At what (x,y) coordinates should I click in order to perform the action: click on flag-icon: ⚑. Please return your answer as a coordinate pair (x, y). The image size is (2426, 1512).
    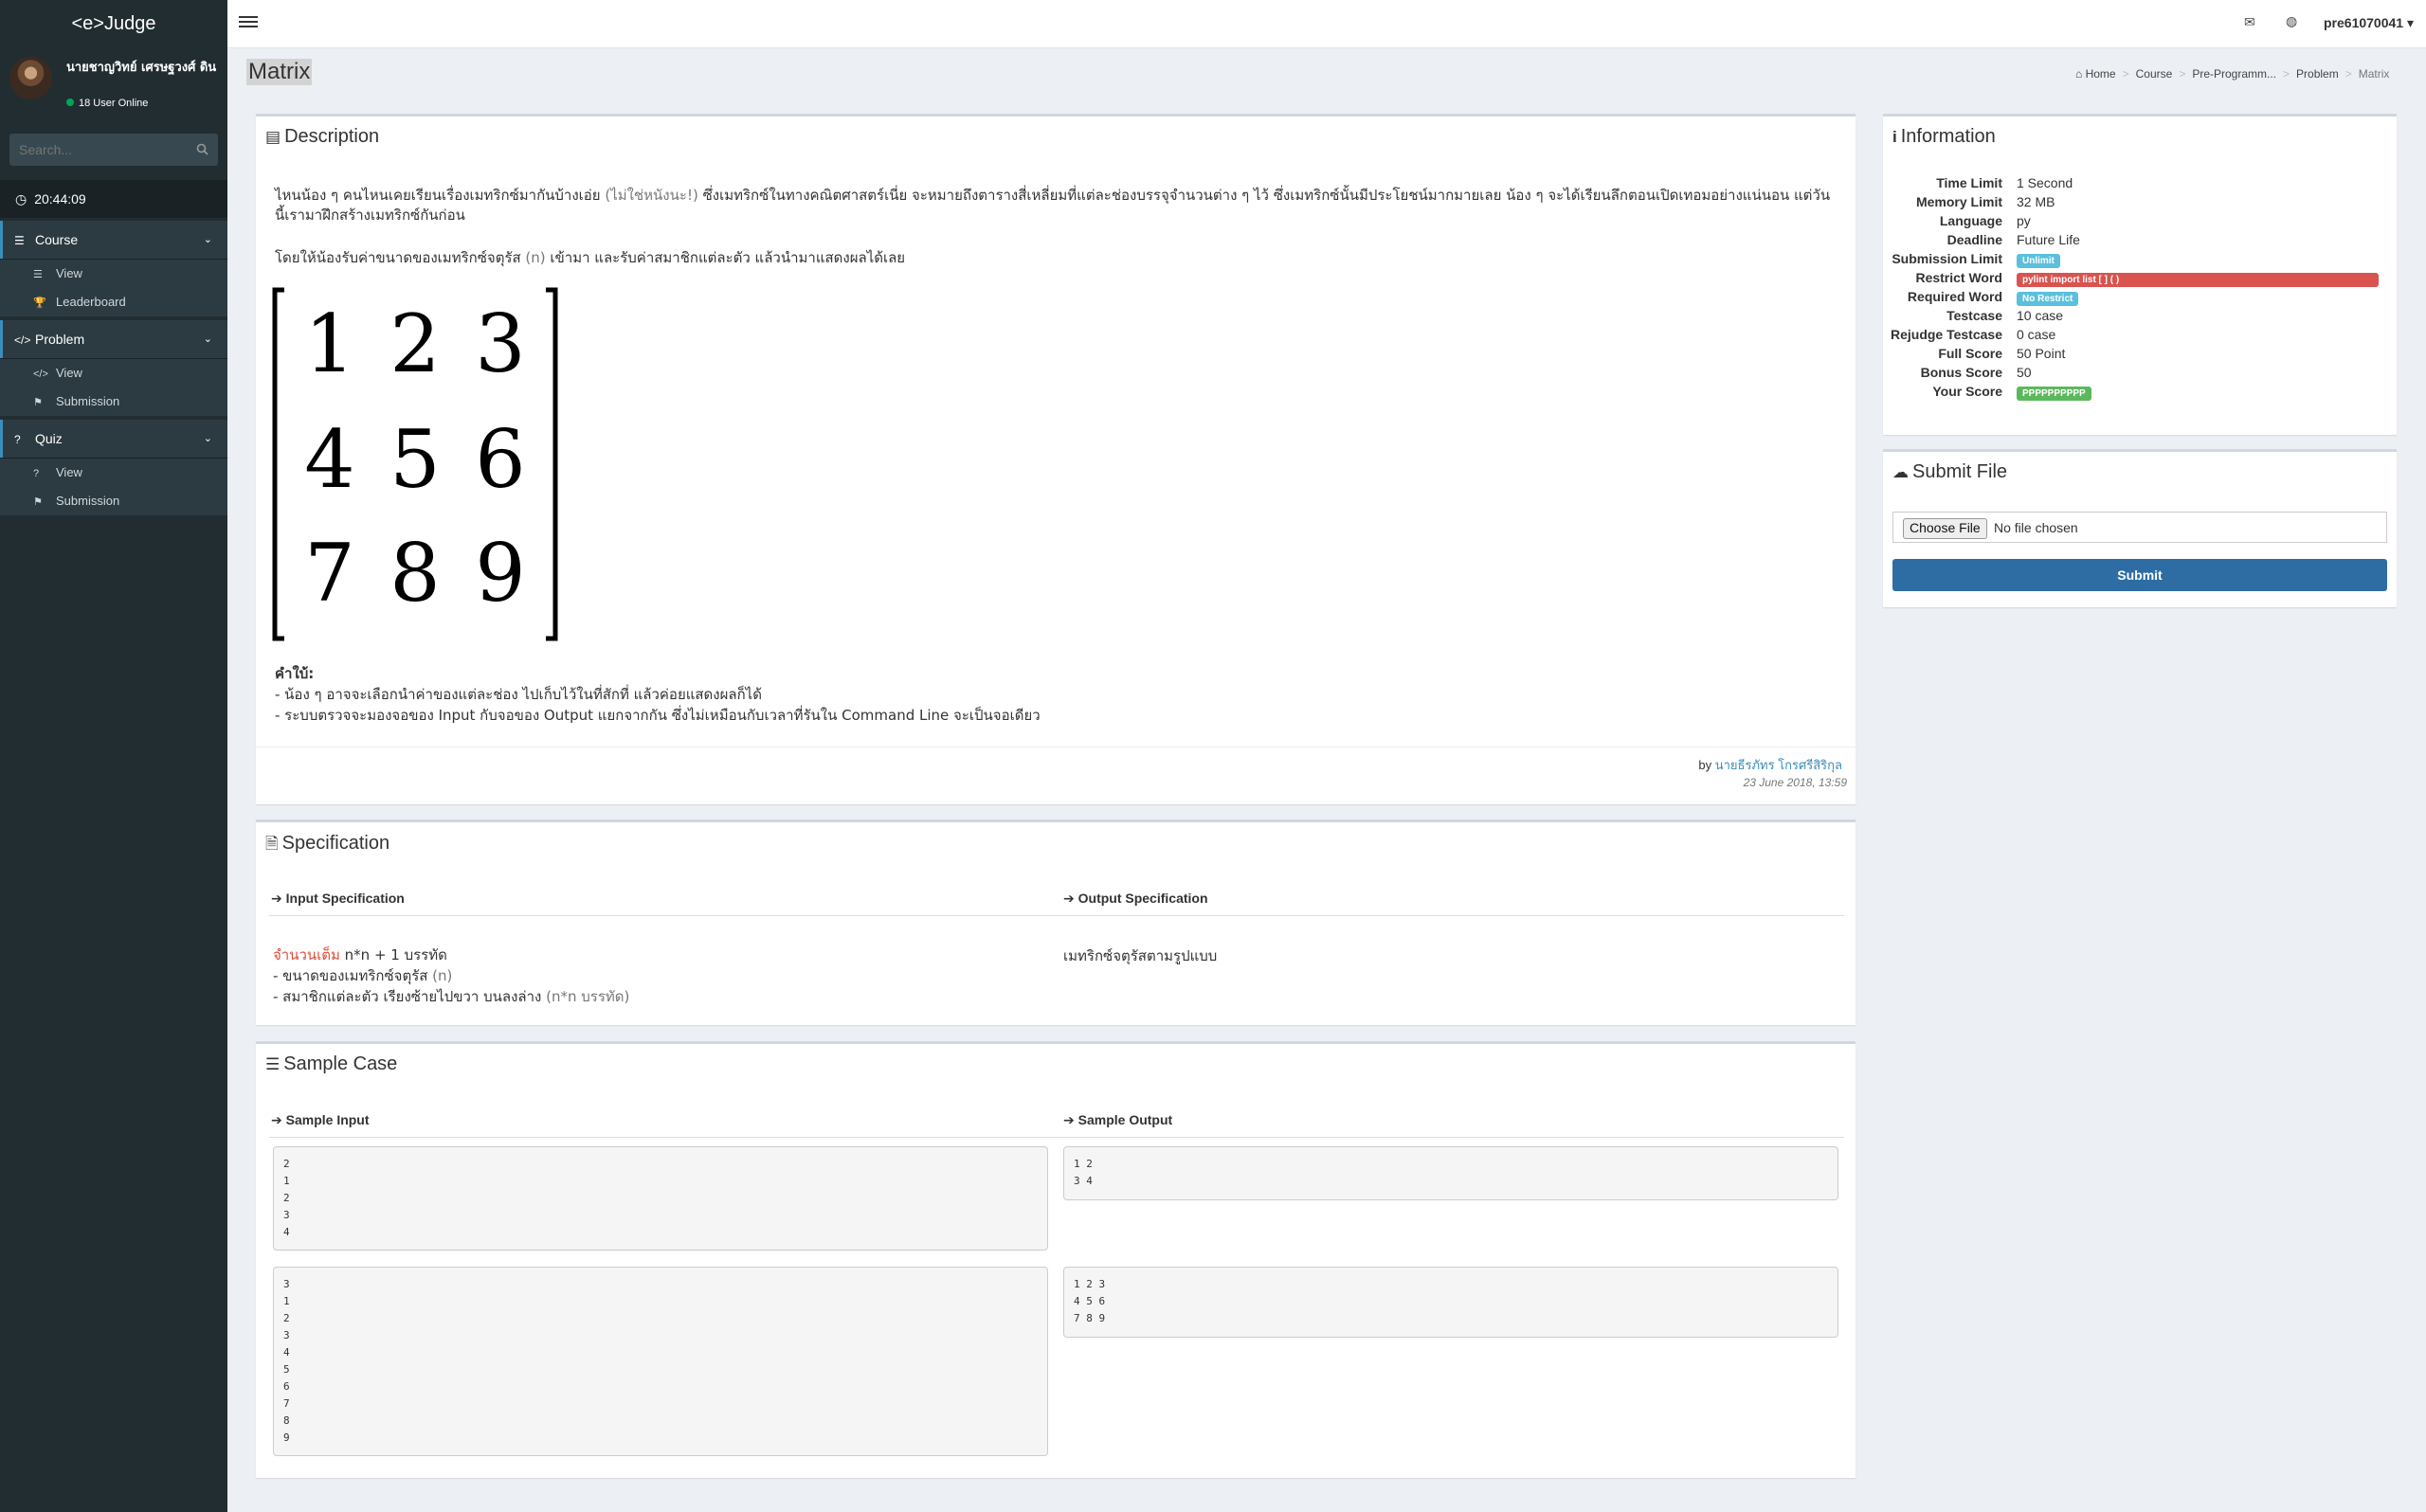
    Looking at the image, I should click on (38, 502).